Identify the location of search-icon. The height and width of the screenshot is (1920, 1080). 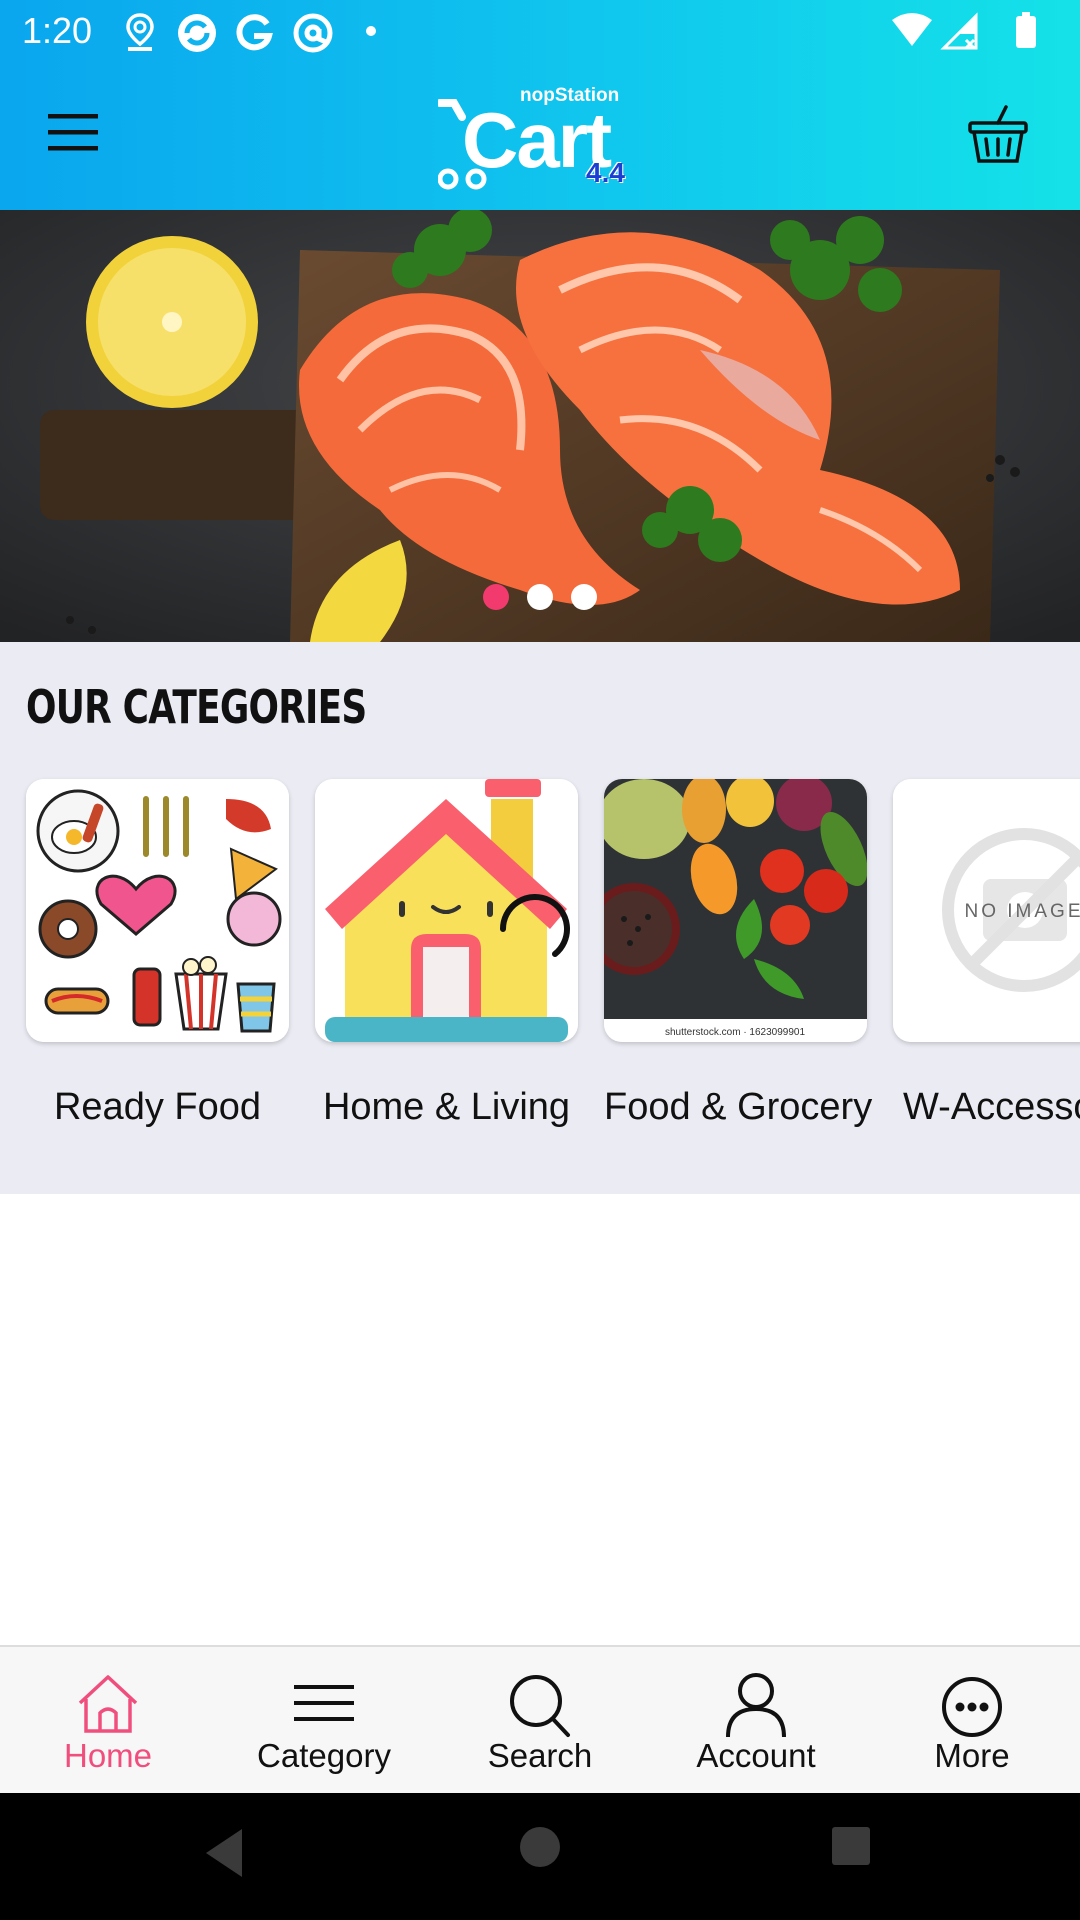
(540, 1706).